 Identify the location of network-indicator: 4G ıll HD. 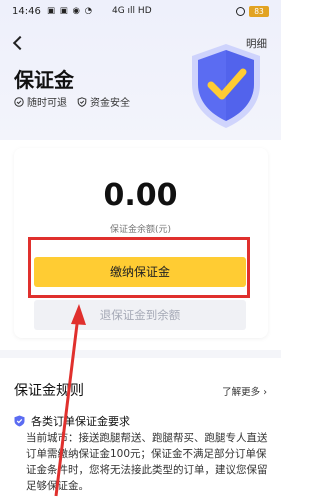
(132, 11).